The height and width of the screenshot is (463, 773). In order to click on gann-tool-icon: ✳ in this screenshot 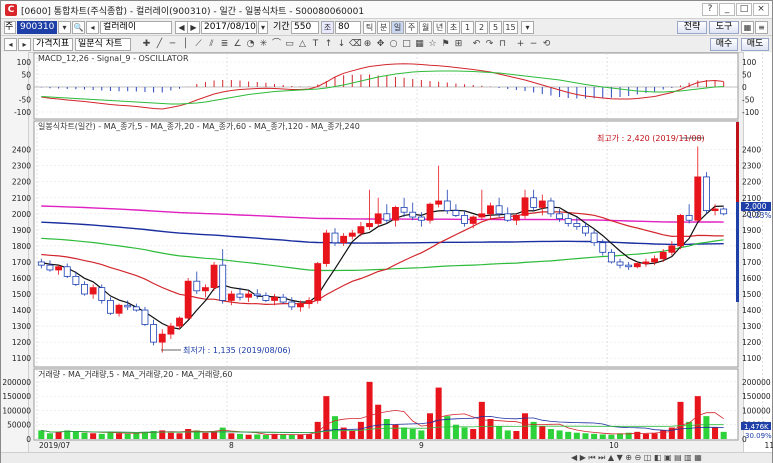, I will do `click(263, 44)`.